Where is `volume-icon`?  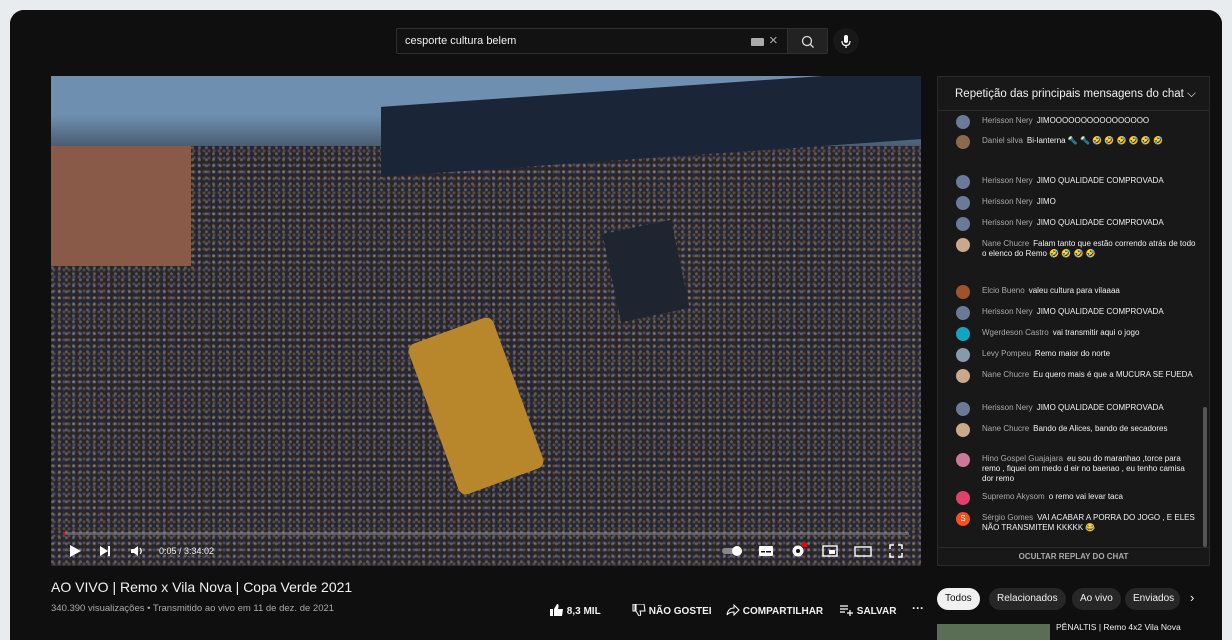 volume-icon is located at coordinates (137, 551).